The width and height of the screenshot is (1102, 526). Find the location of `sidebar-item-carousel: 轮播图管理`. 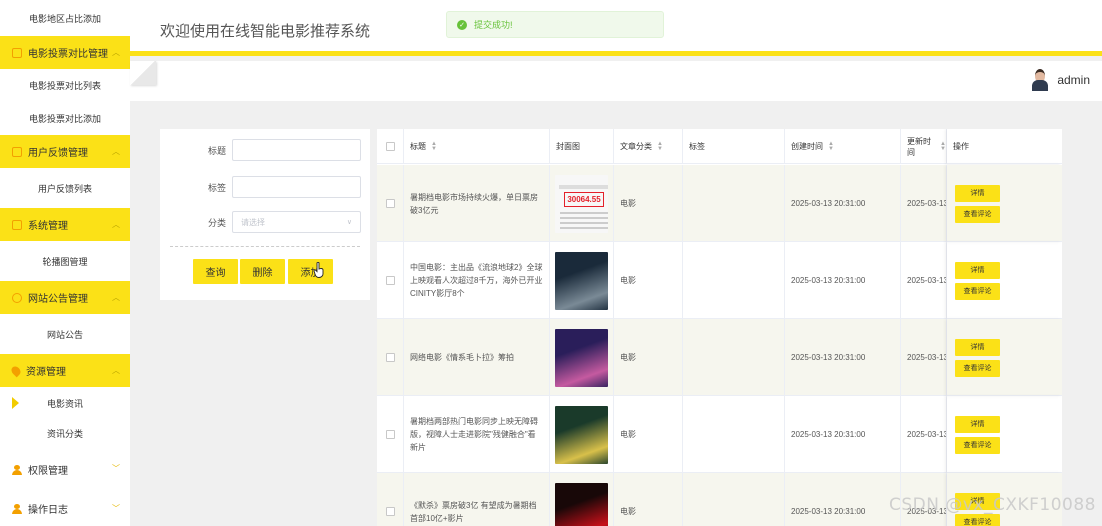

sidebar-item-carousel: 轮播图管理 is located at coordinates (65, 261).